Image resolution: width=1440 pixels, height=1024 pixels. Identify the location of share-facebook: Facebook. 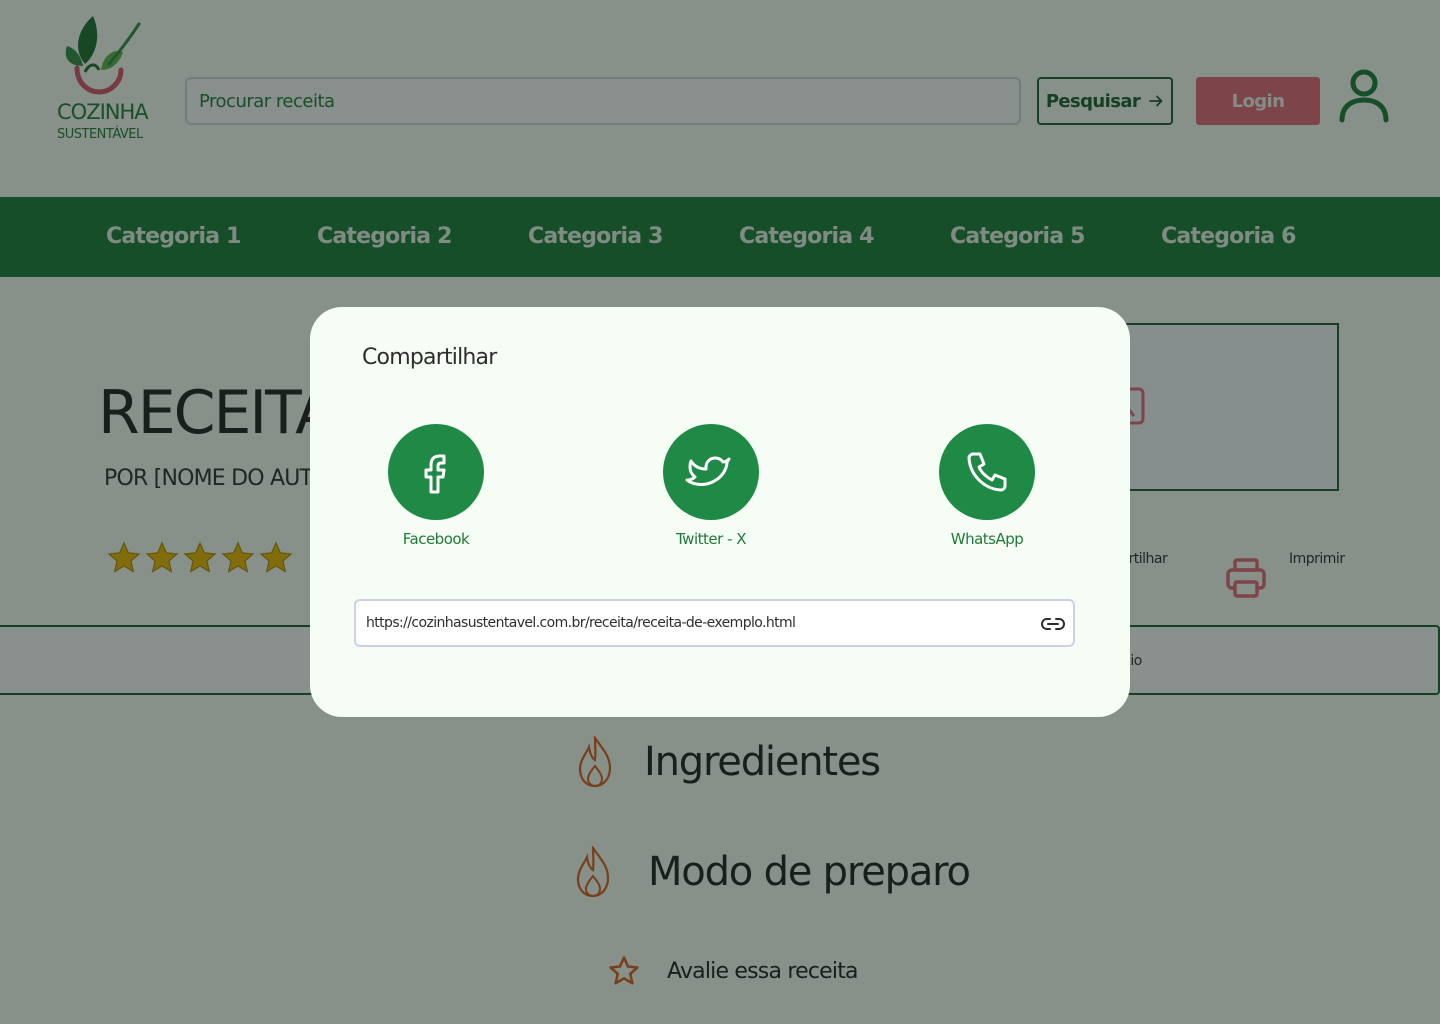
(436, 486).